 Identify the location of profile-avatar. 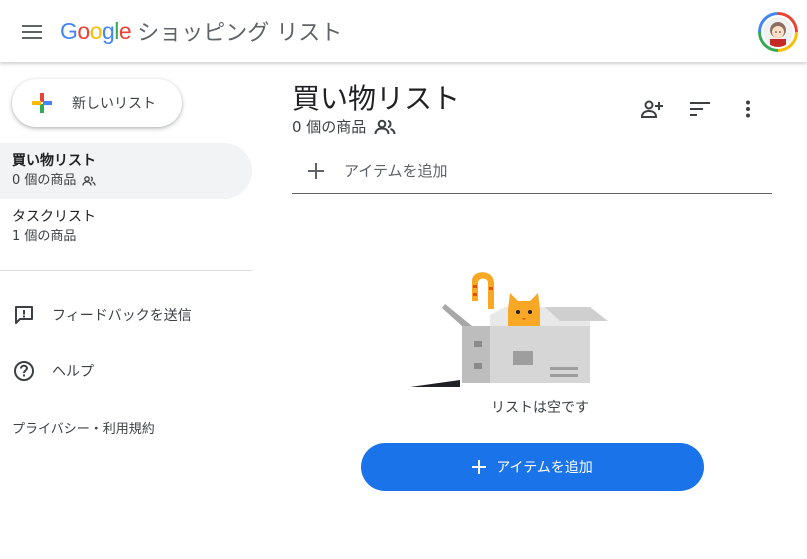
(778, 32).